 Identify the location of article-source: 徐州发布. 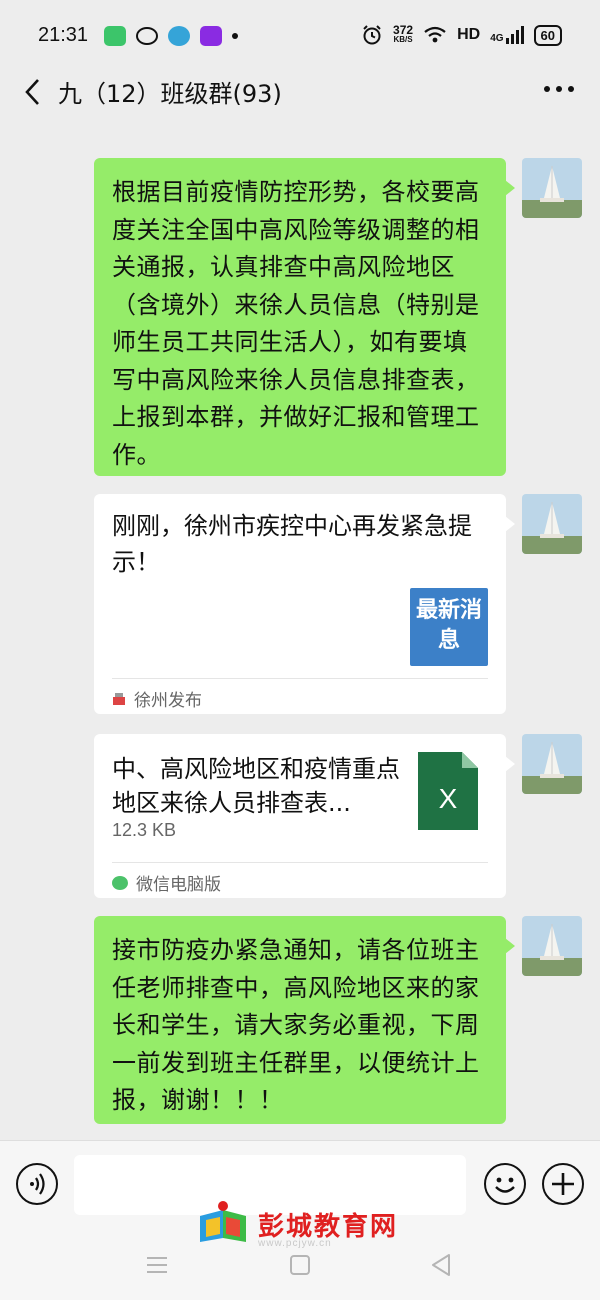
(157, 698).